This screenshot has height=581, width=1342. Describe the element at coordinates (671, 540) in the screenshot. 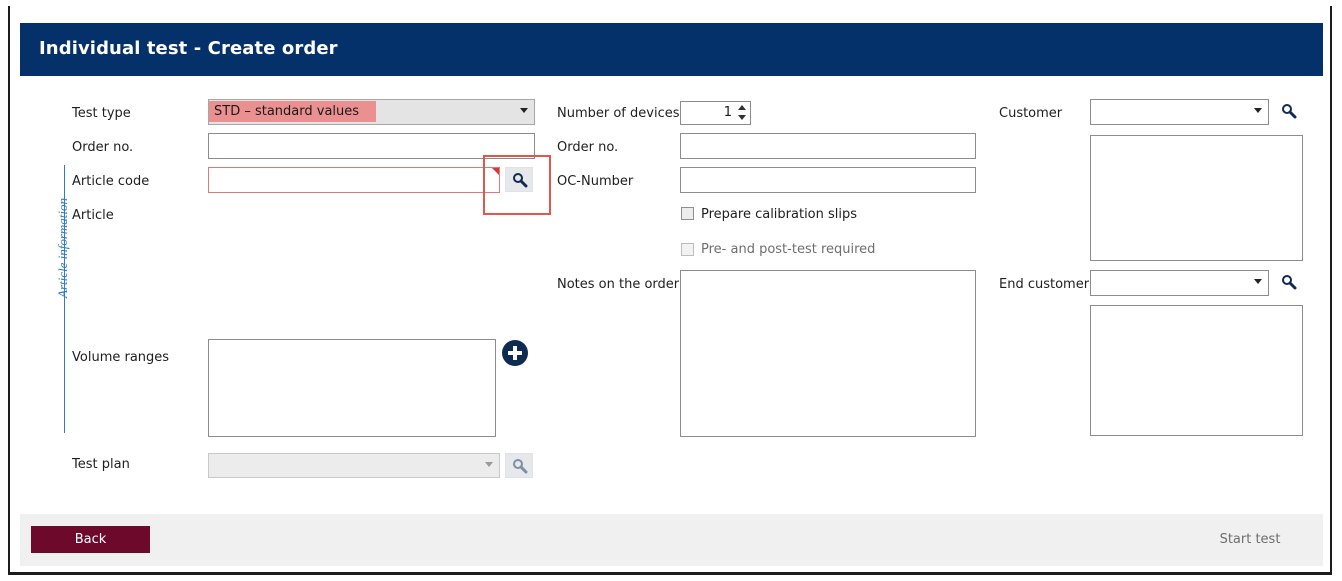

I see `footer-bar: Back Start test` at that location.